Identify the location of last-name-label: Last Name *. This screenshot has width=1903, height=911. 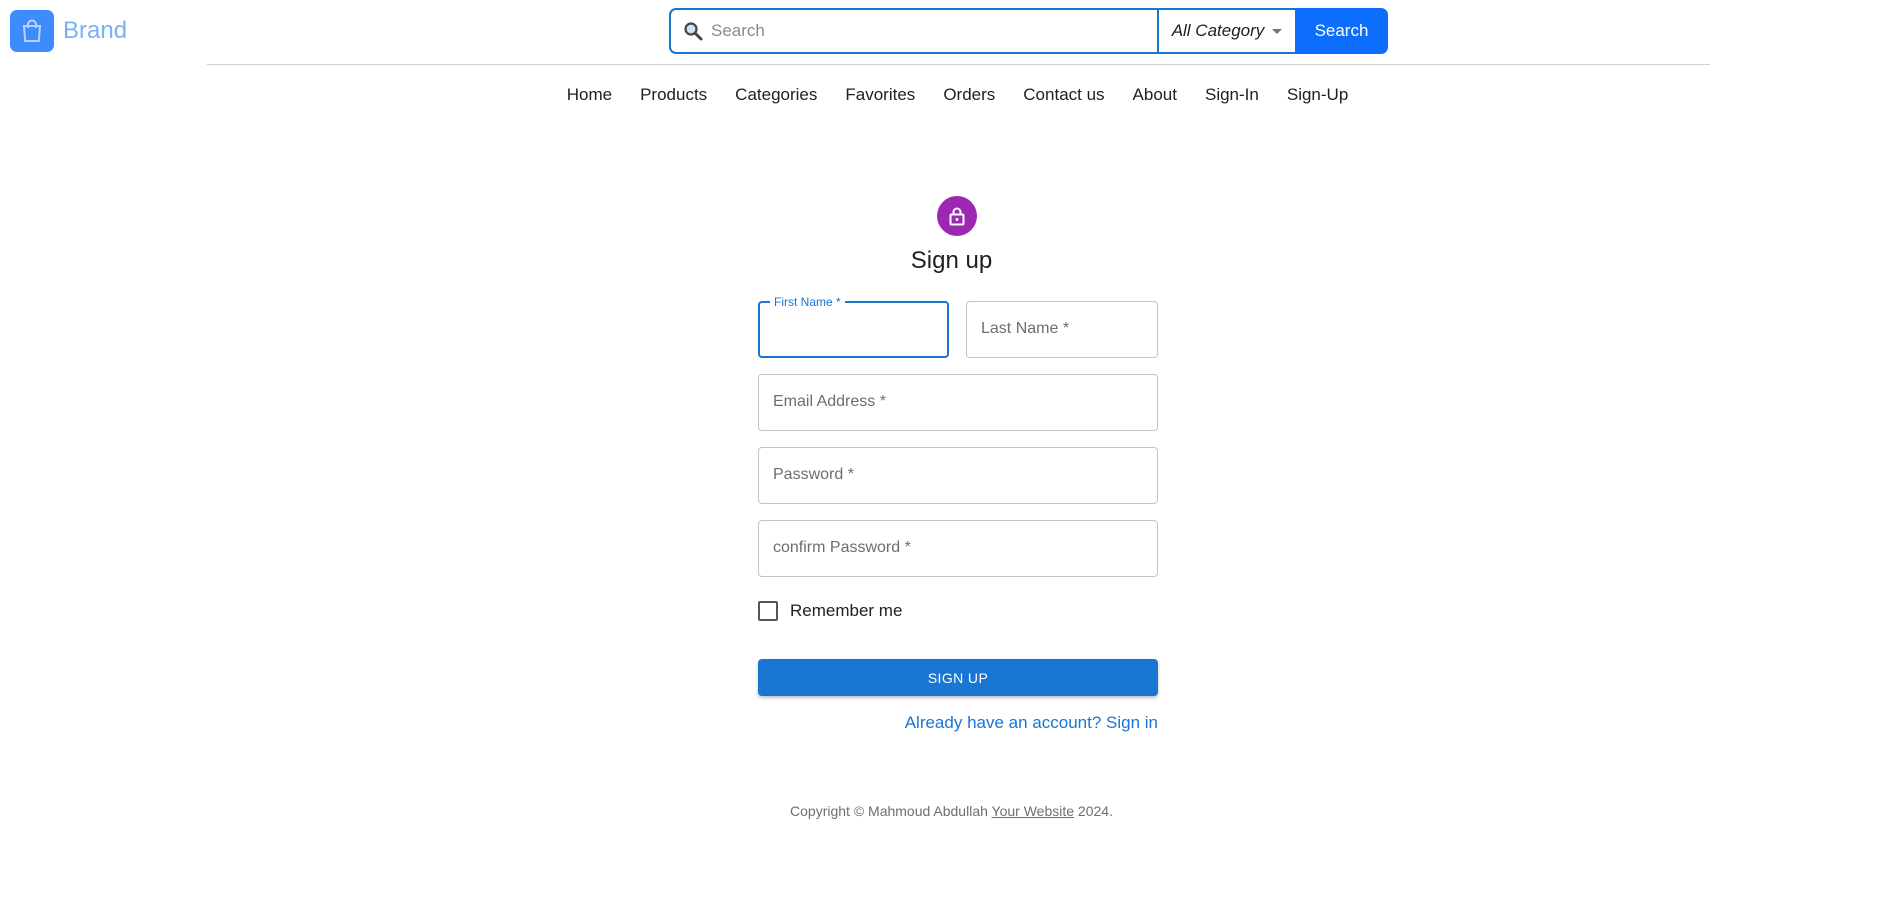
(1025, 328).